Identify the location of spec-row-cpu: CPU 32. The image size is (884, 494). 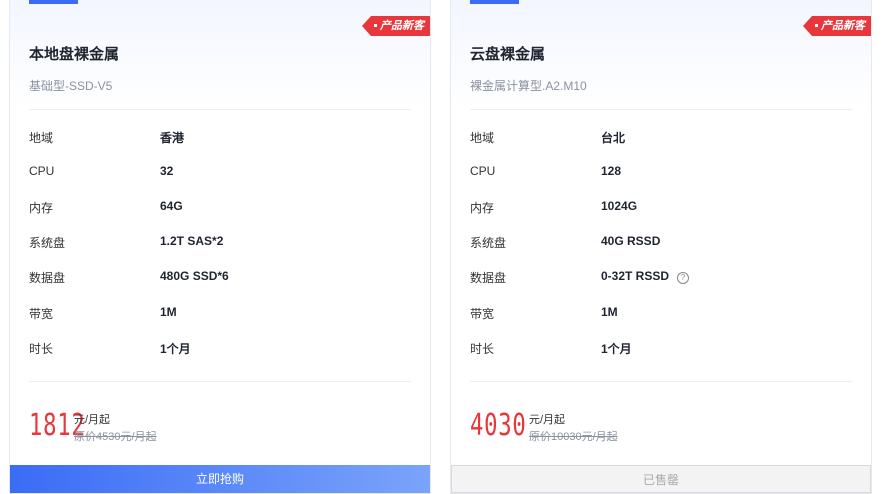
(220, 173).